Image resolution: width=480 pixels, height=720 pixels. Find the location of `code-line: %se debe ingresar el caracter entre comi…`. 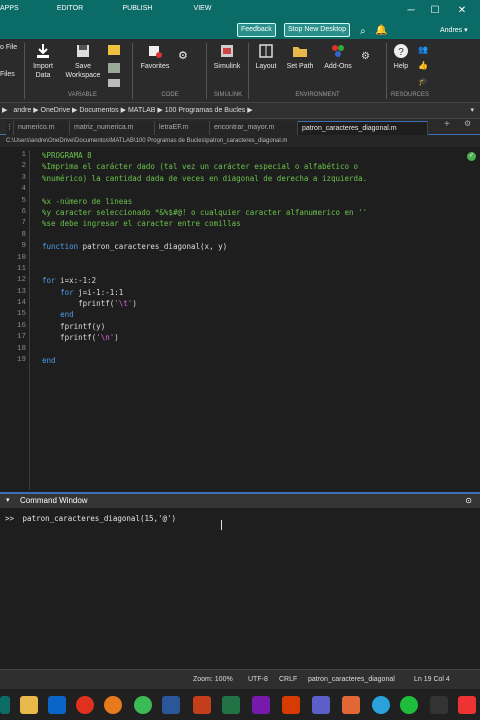

code-line: %se debe ingresar el caracter entre comi… is located at coordinates (252, 223).